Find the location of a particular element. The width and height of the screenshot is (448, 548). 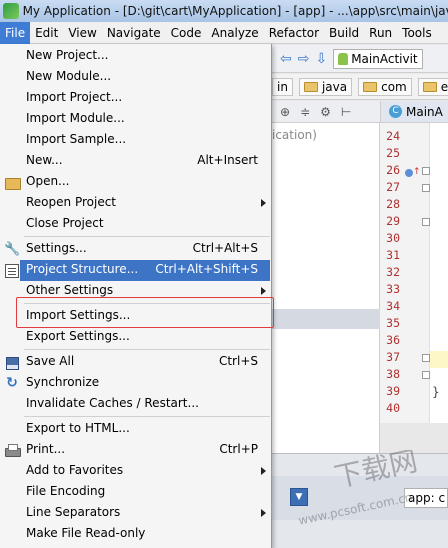

breadcrumb: in java com exa is located at coordinates (360, 87).